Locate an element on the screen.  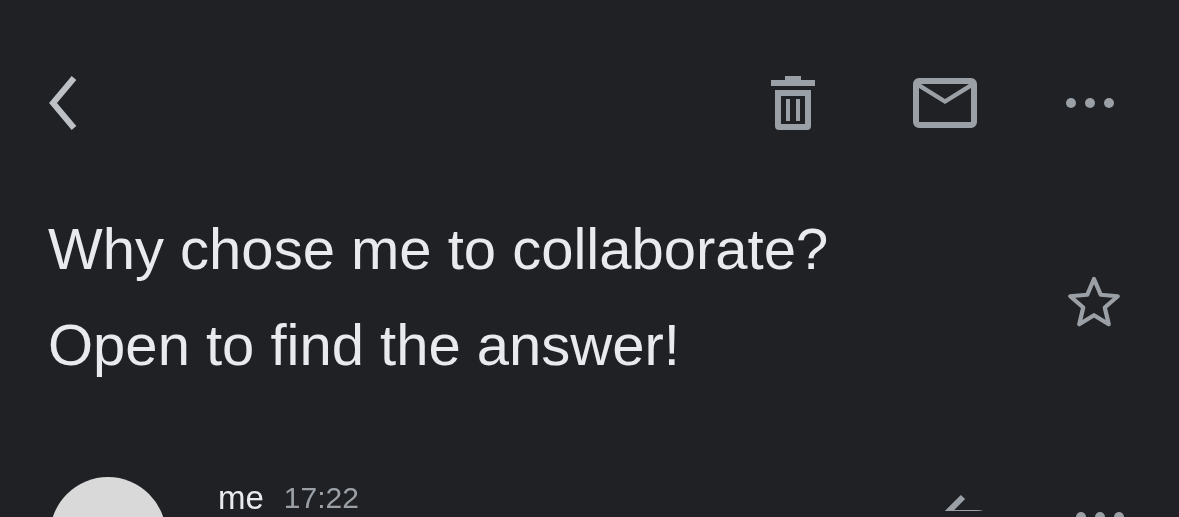
chevron-left-icon is located at coordinates (63, 103).